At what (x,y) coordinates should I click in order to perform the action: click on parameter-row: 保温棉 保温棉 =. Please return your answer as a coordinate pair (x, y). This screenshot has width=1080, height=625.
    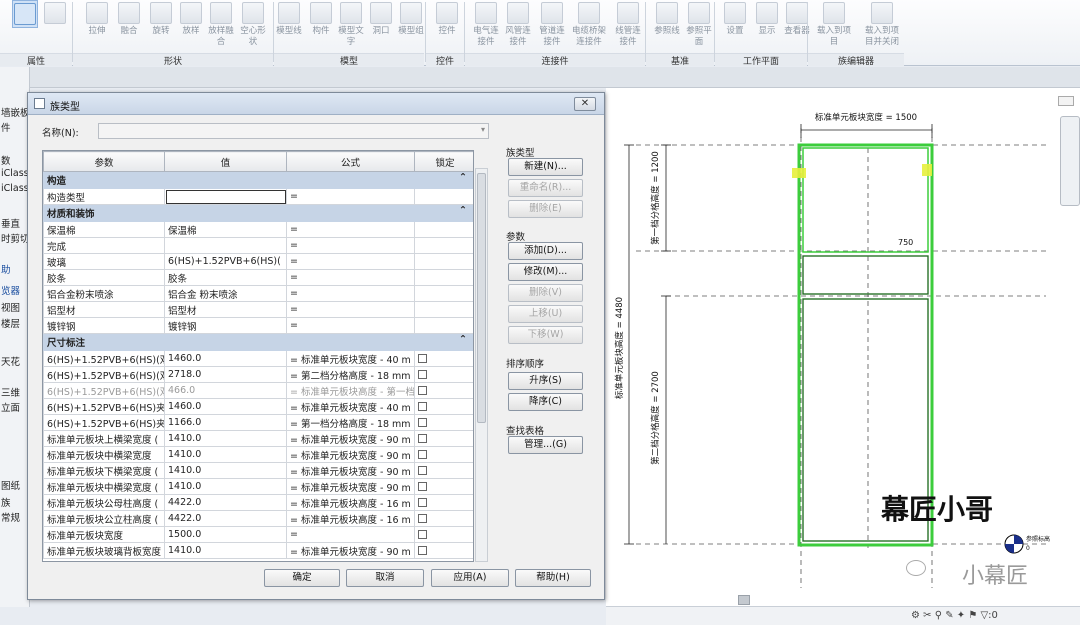
    Looking at the image, I should click on (258, 229).